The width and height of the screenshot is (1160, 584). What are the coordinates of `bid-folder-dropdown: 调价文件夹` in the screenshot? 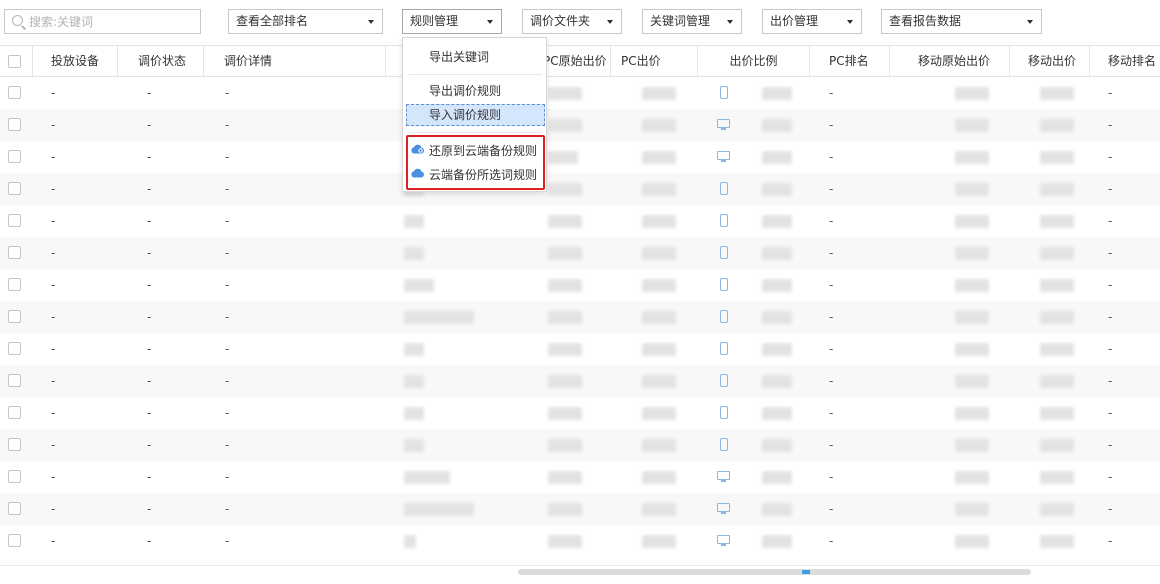 It's located at (572, 21).